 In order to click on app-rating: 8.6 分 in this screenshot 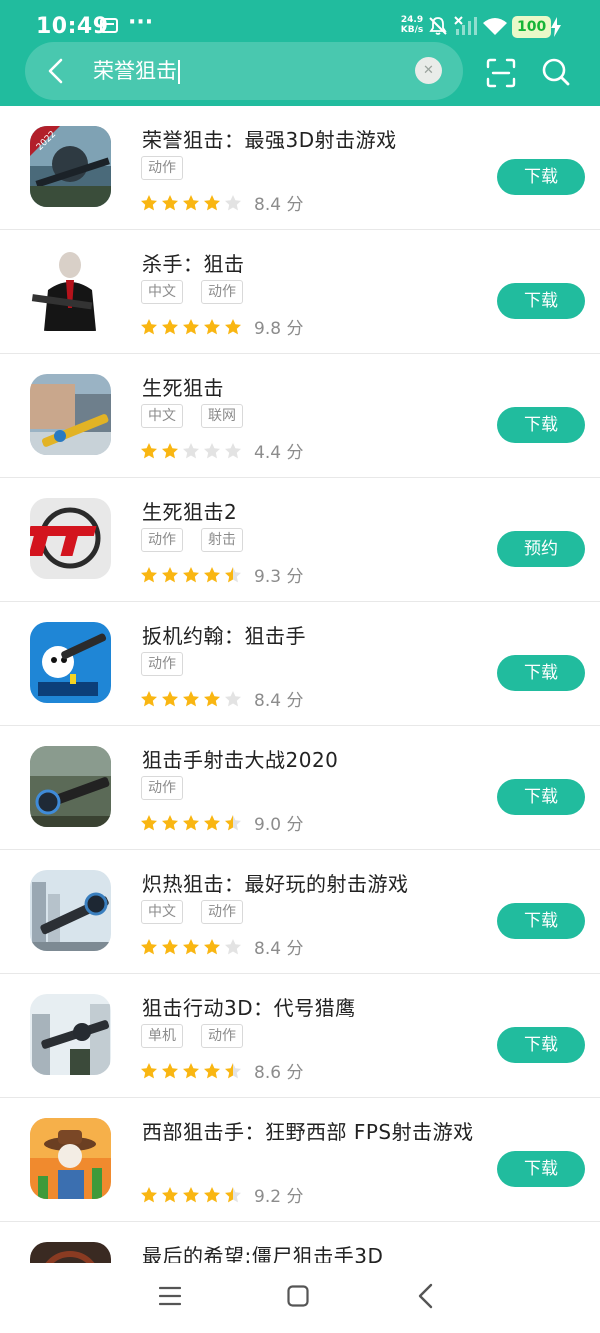, I will do `click(221, 1070)`.